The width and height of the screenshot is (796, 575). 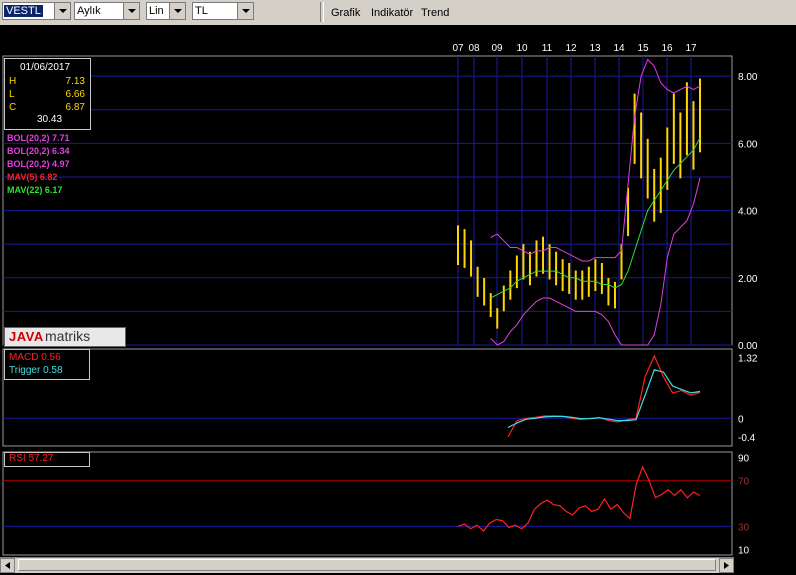 What do you see at coordinates (156, 11) in the screenshot?
I see `scale-value: Lin` at bounding box center [156, 11].